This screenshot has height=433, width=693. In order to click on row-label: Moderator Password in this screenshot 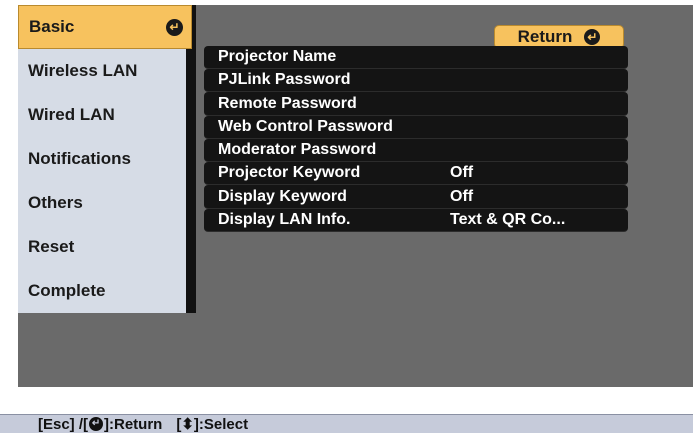, I will do `click(297, 150)`.